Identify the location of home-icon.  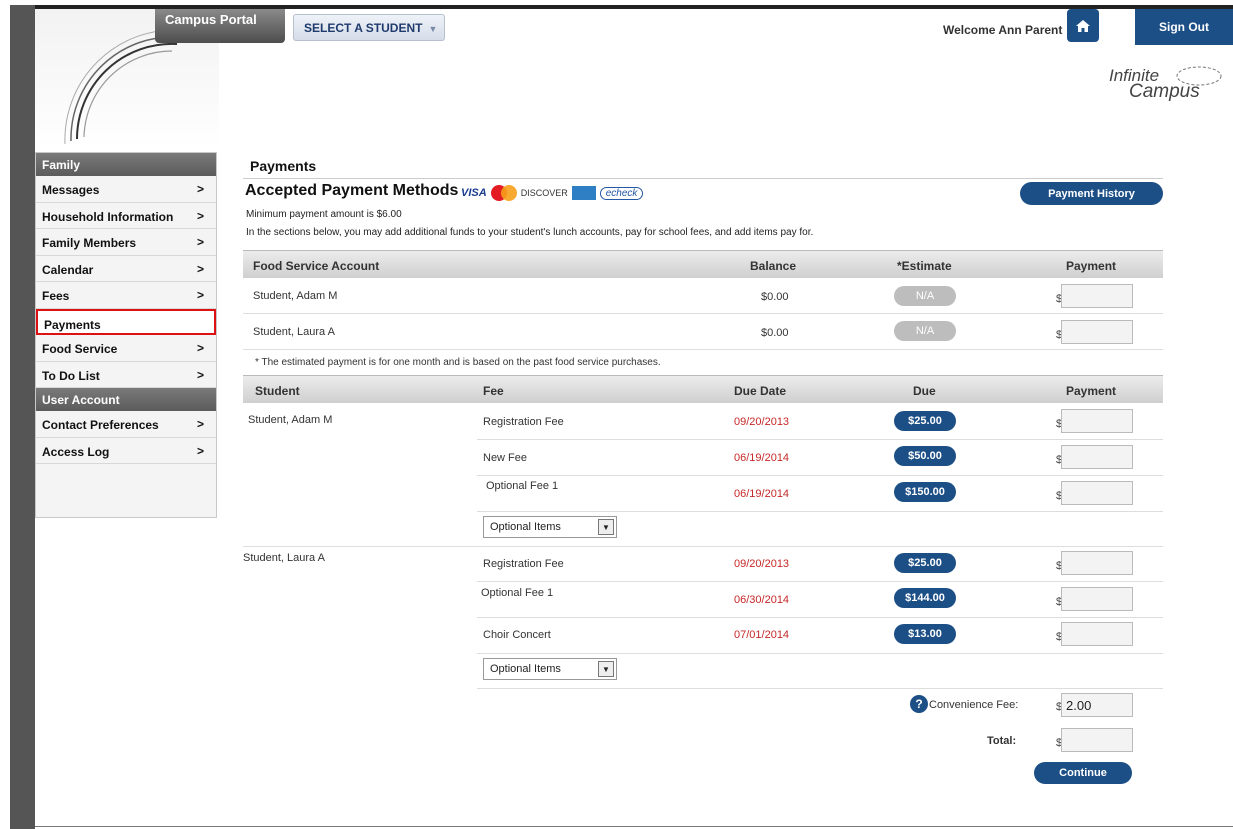
(1083, 25).